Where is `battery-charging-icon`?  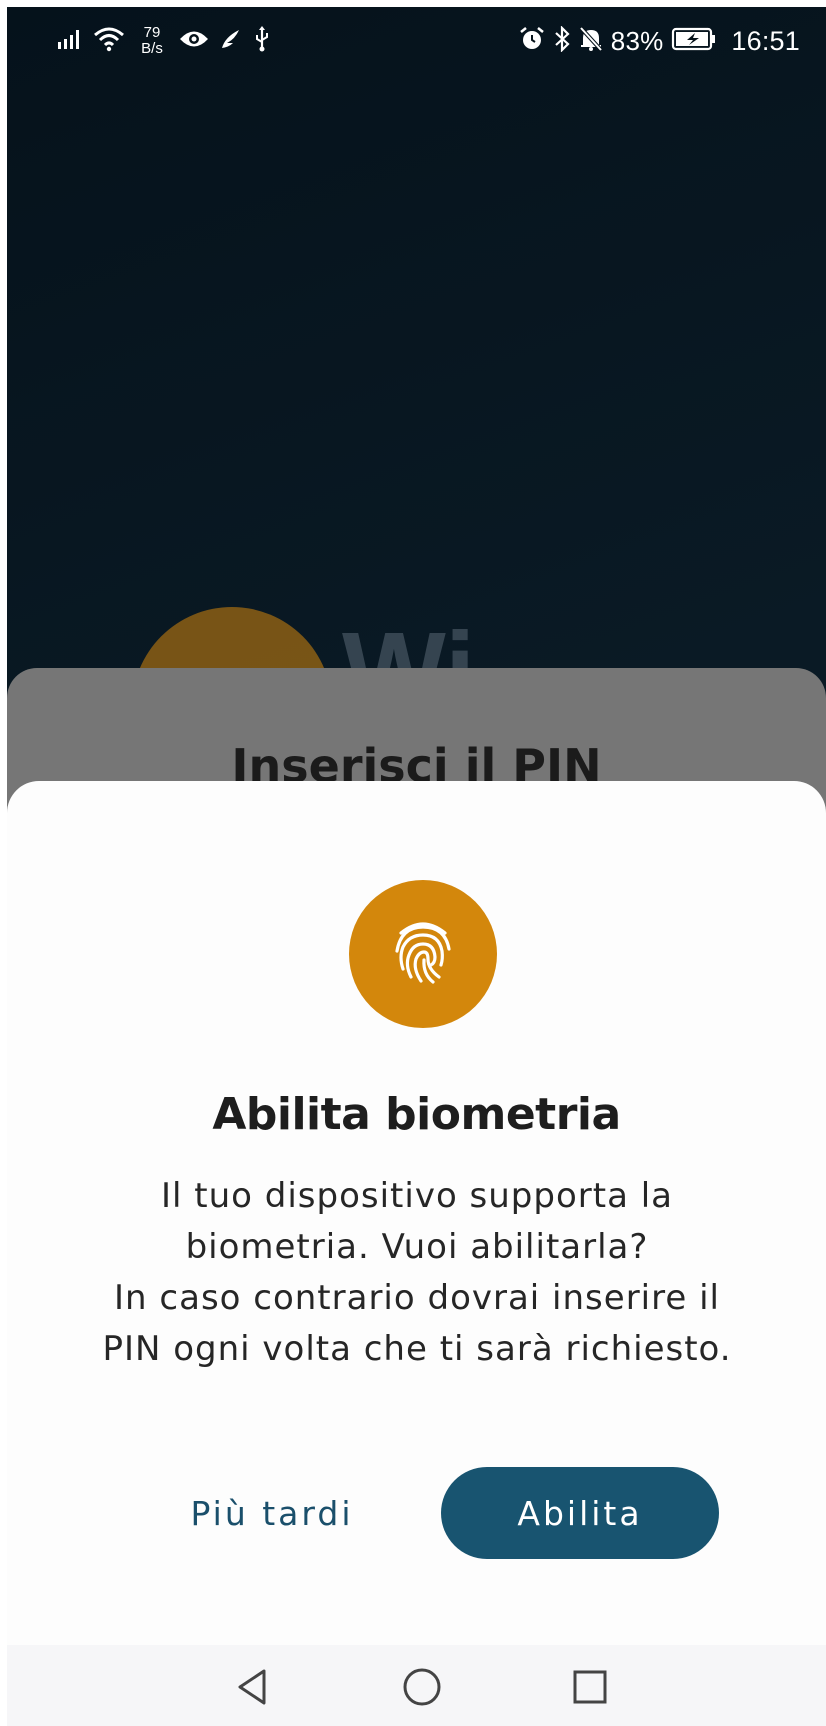
battery-charging-icon is located at coordinates (694, 41).